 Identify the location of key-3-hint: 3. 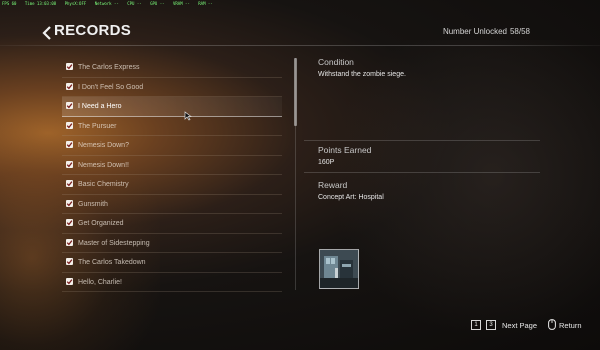
(491, 325).